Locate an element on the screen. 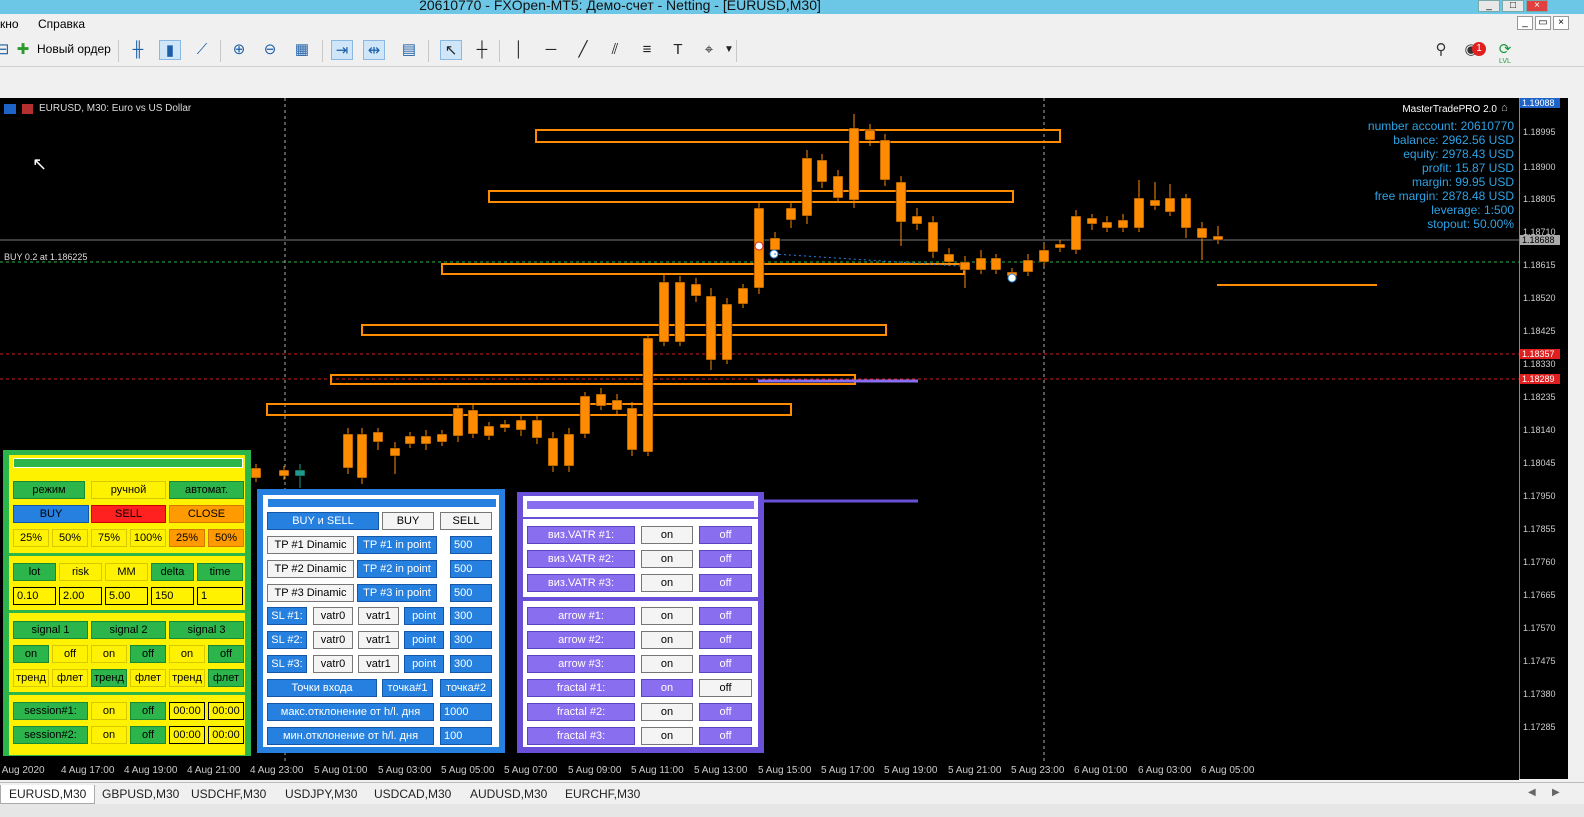 This screenshot has height=817, width=1584. vatr3-off-button: off is located at coordinates (725, 583).